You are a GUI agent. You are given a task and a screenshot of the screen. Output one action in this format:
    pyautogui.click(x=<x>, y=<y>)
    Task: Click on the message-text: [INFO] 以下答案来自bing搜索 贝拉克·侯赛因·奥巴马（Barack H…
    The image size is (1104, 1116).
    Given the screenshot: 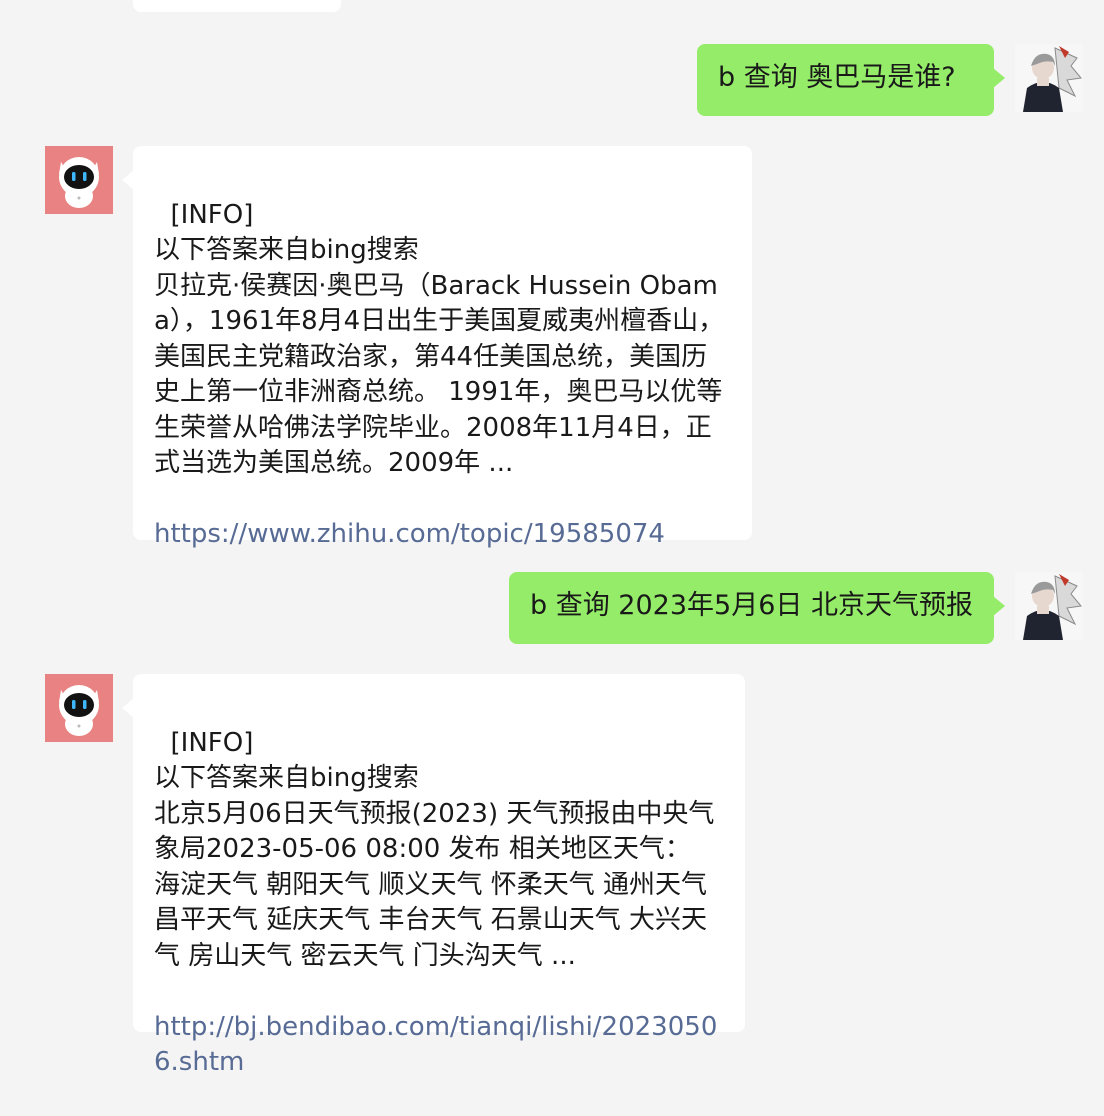 What is the action you would take?
    pyautogui.click(x=439, y=339)
    